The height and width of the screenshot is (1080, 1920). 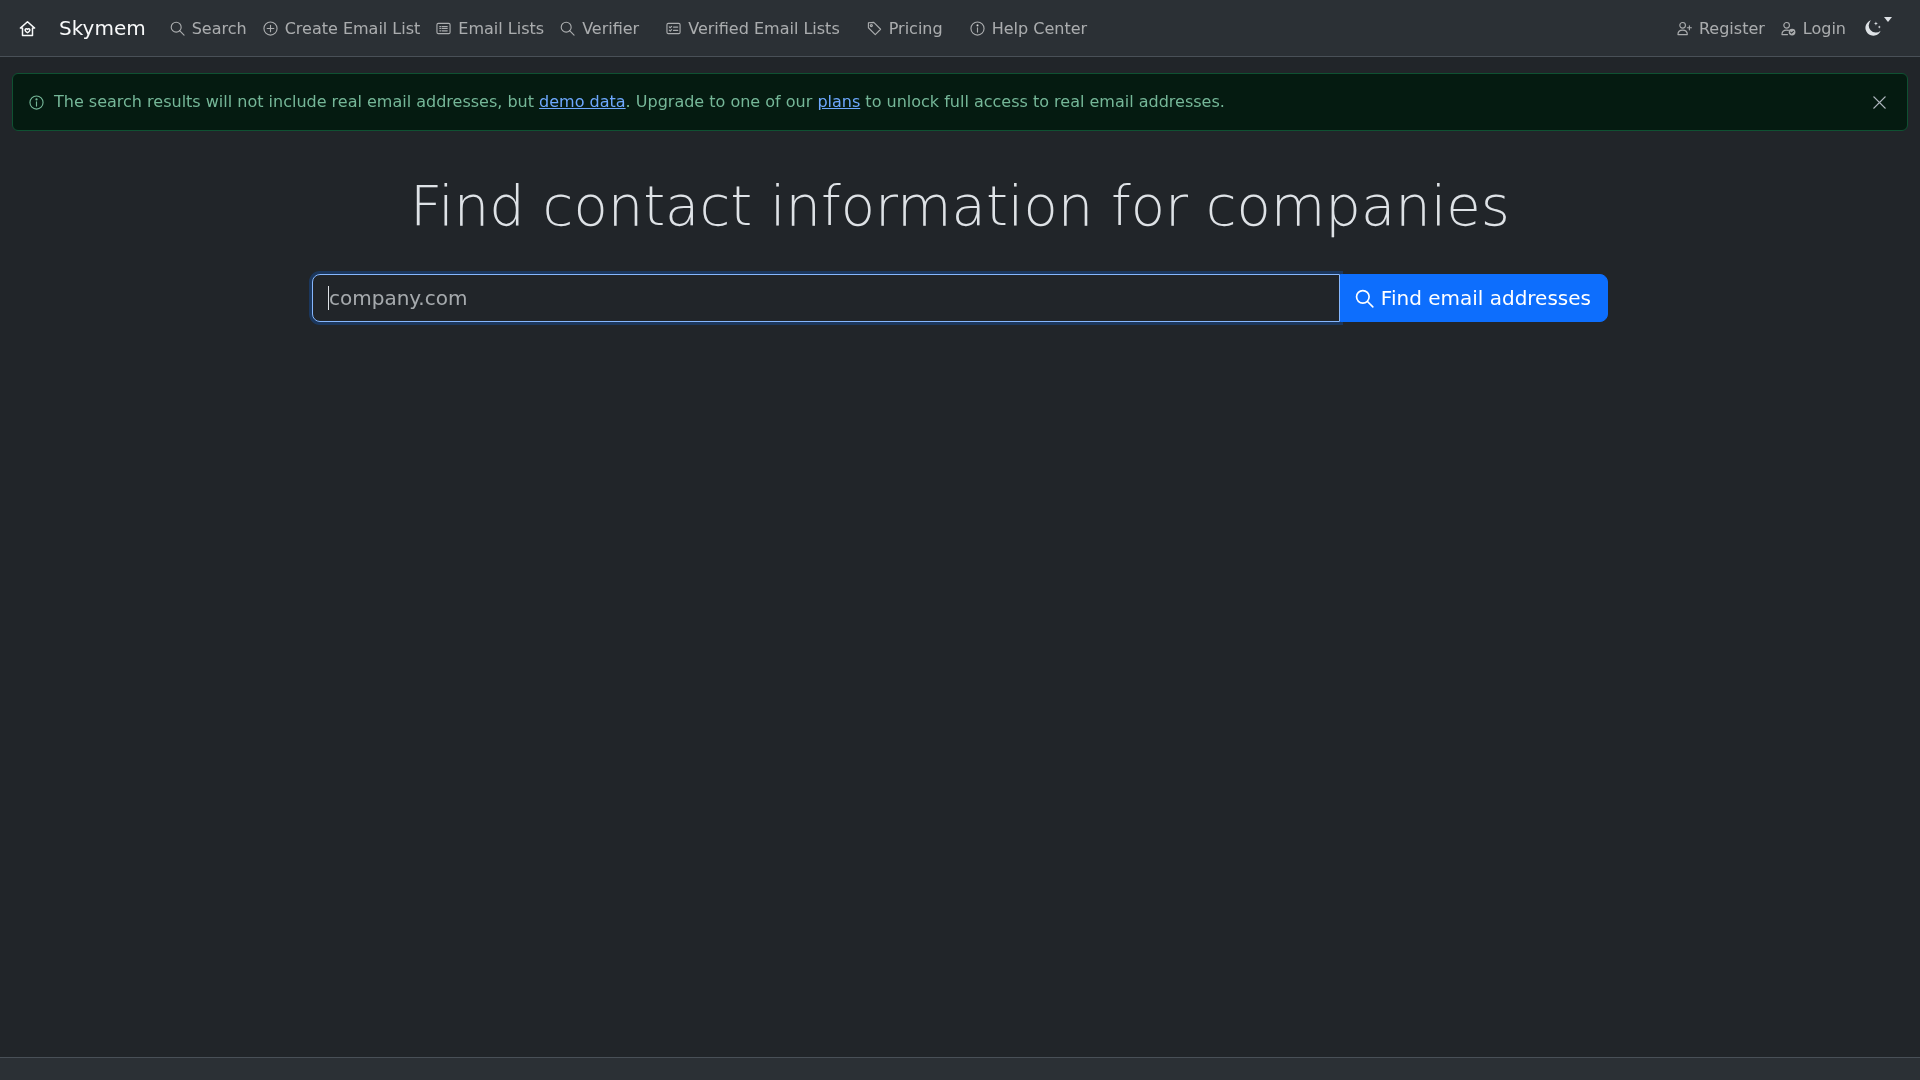 What do you see at coordinates (874, 28) in the screenshot?
I see `tag-icon` at bounding box center [874, 28].